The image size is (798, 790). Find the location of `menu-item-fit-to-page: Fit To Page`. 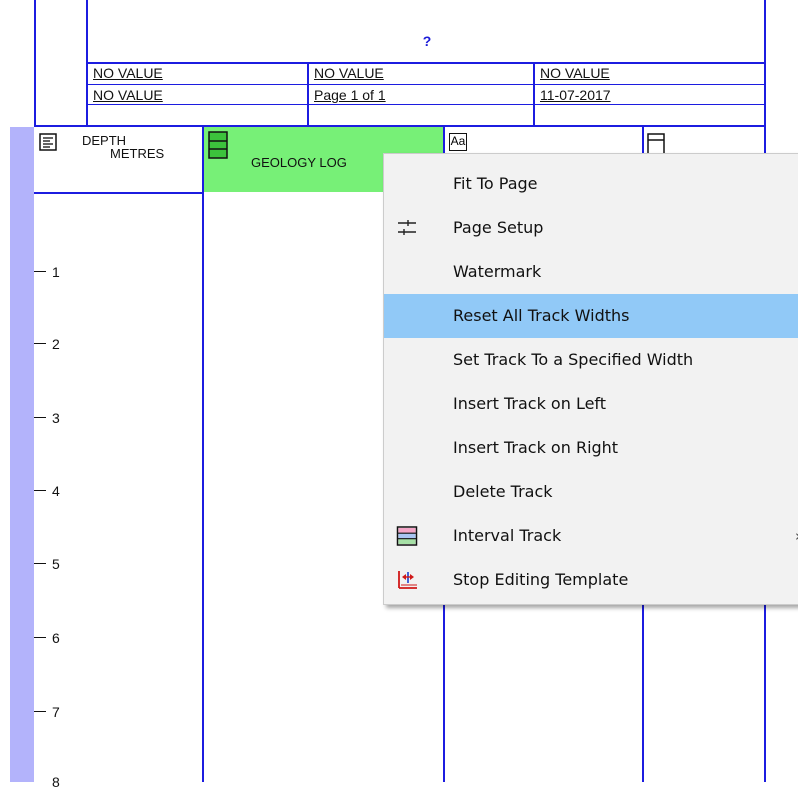

menu-item-fit-to-page: Fit To Page is located at coordinates (591, 184).